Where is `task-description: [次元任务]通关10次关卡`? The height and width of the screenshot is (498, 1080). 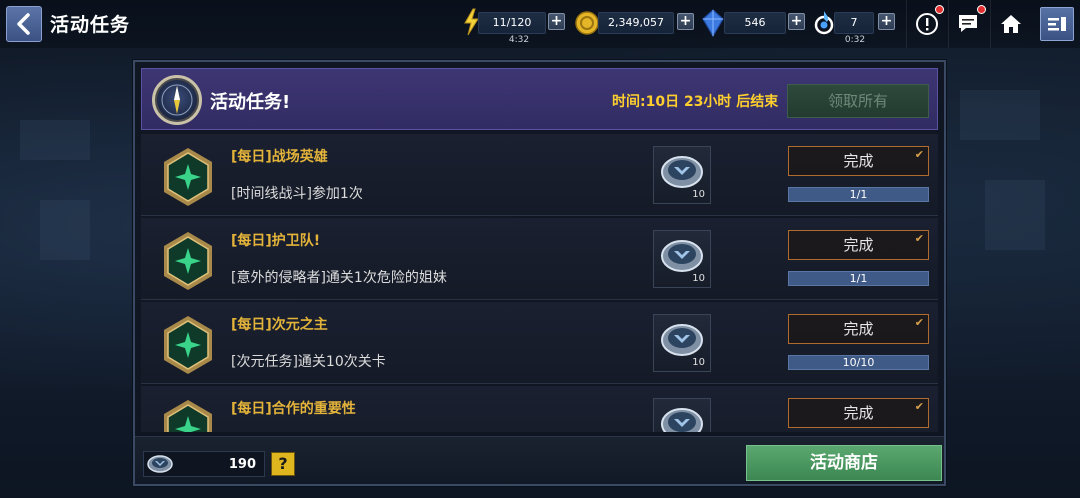
task-description: [次元任务]通关10次关卡 is located at coordinates (308, 362).